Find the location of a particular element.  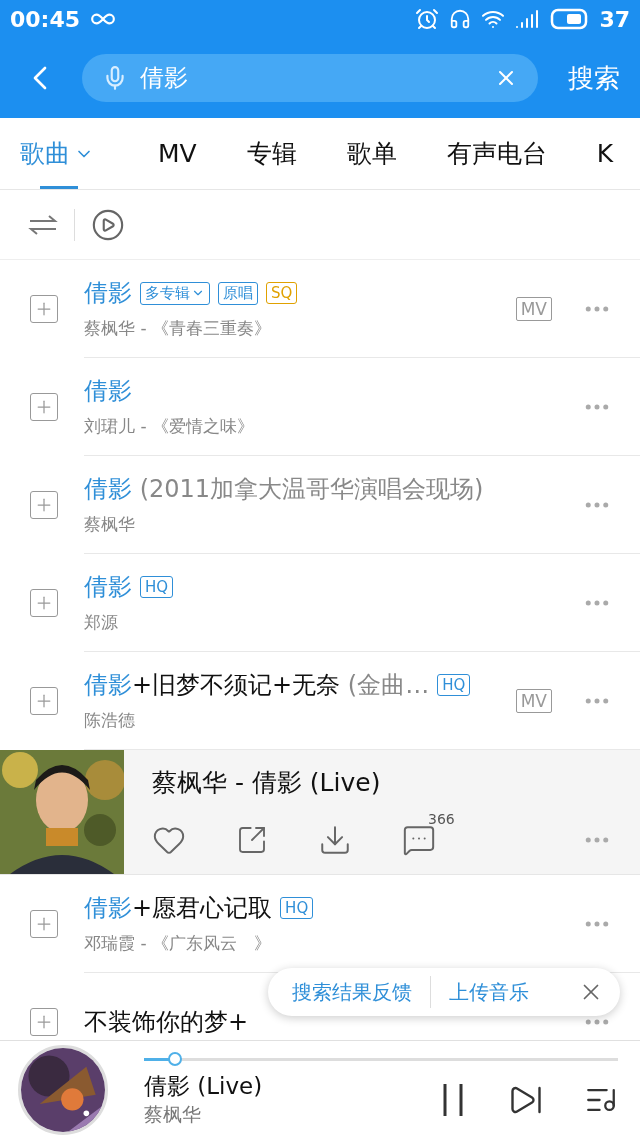

song-artist-album: 陈浩德 is located at coordinates (110, 720).